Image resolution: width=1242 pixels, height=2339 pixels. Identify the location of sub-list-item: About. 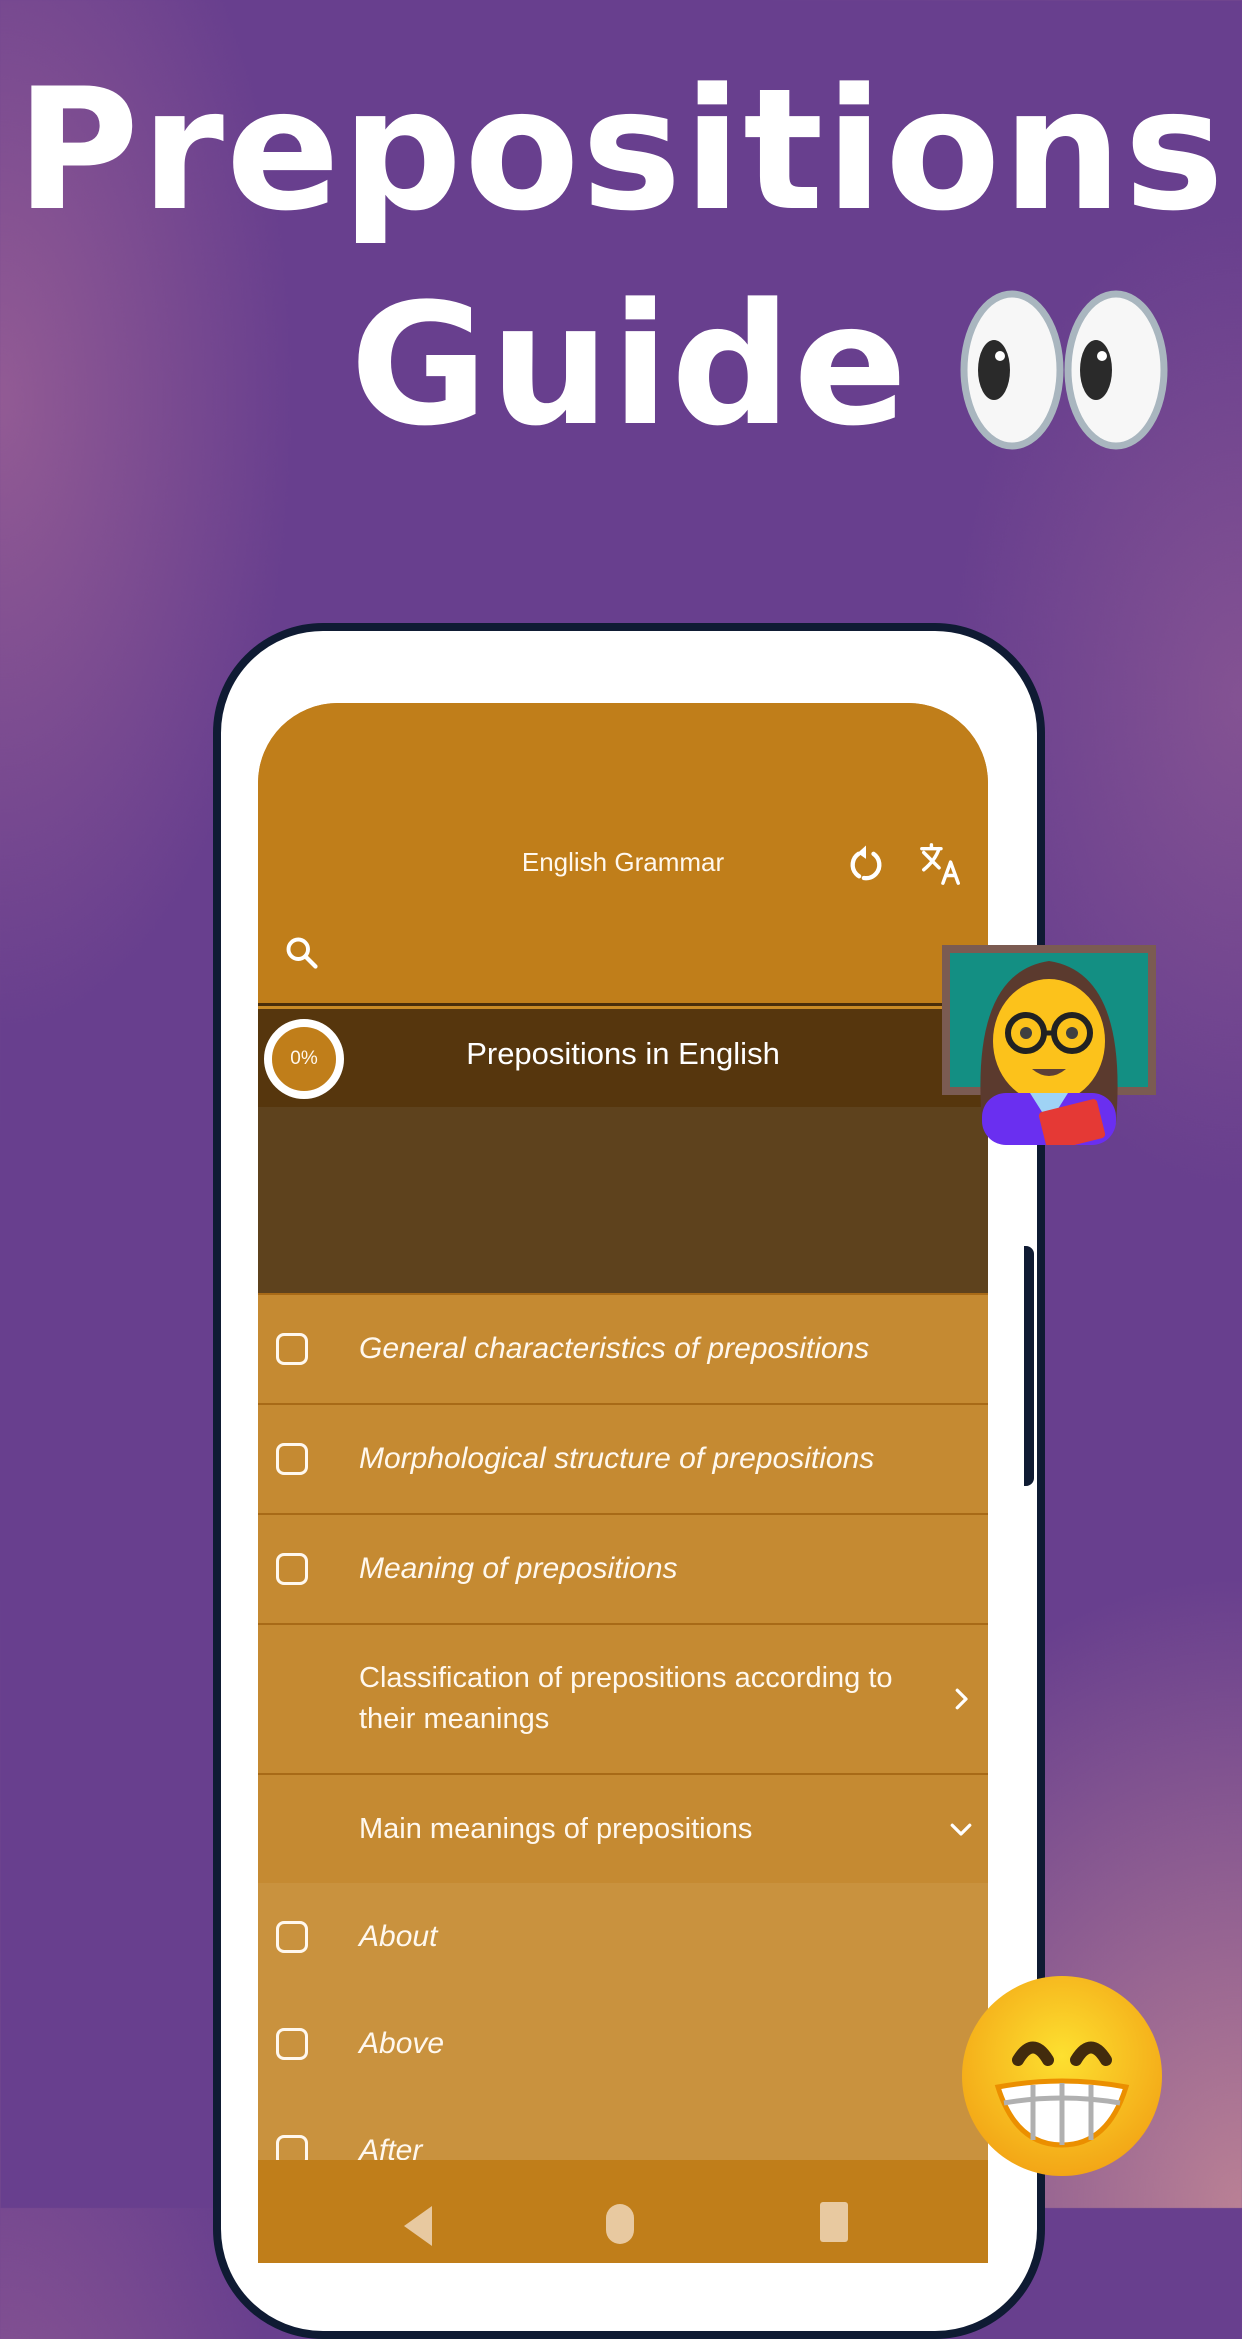
(623, 1936).